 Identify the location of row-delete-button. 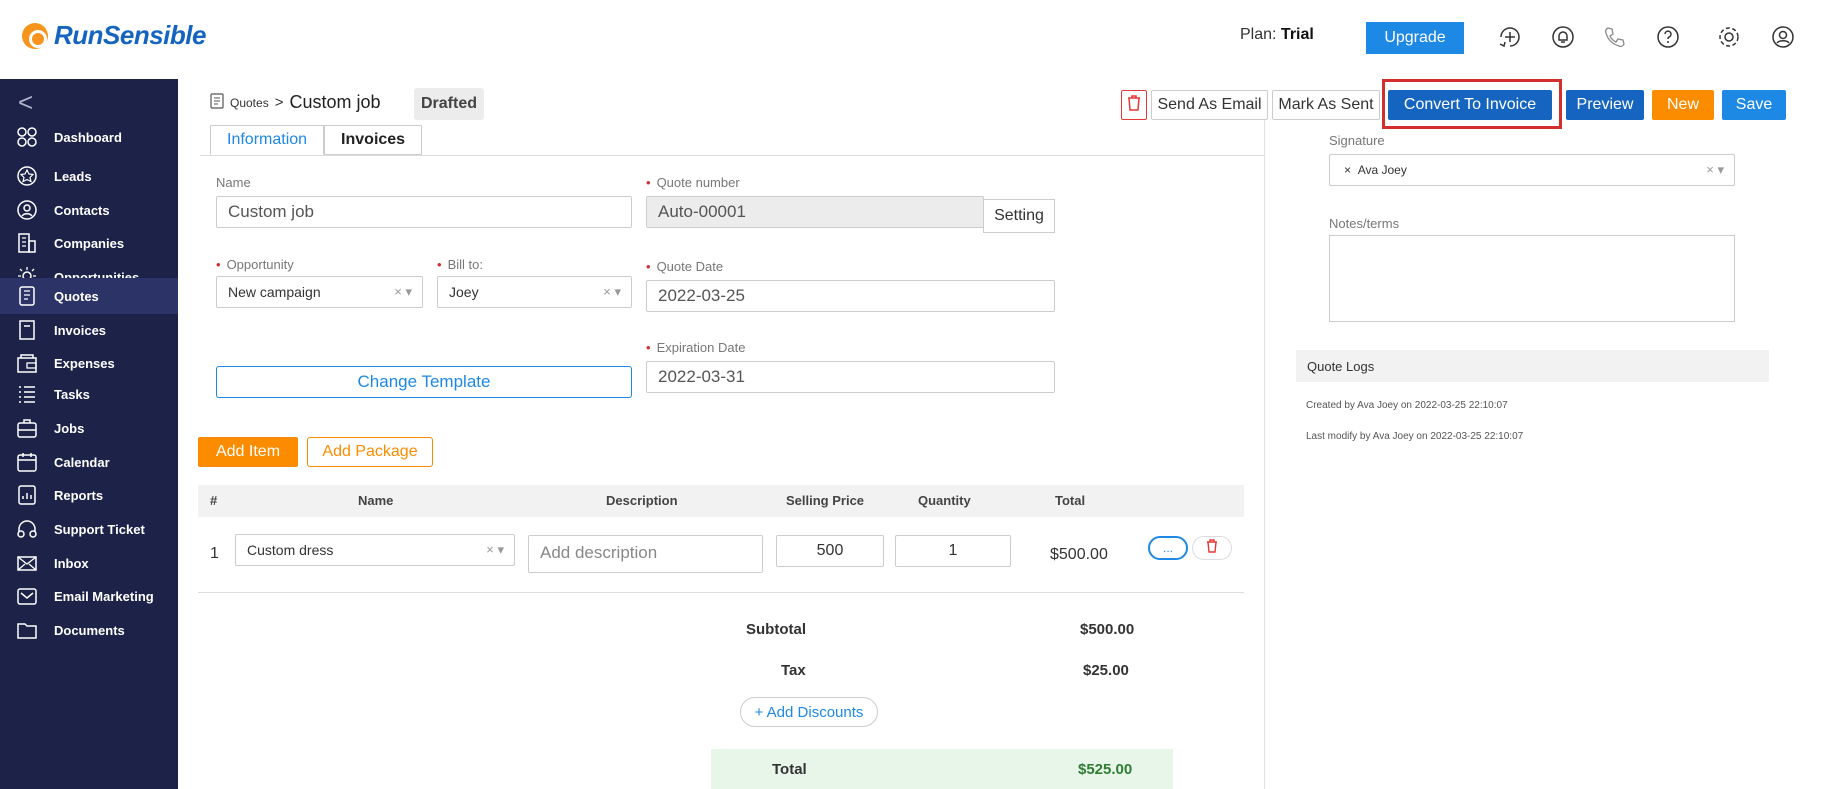
(1212, 548).